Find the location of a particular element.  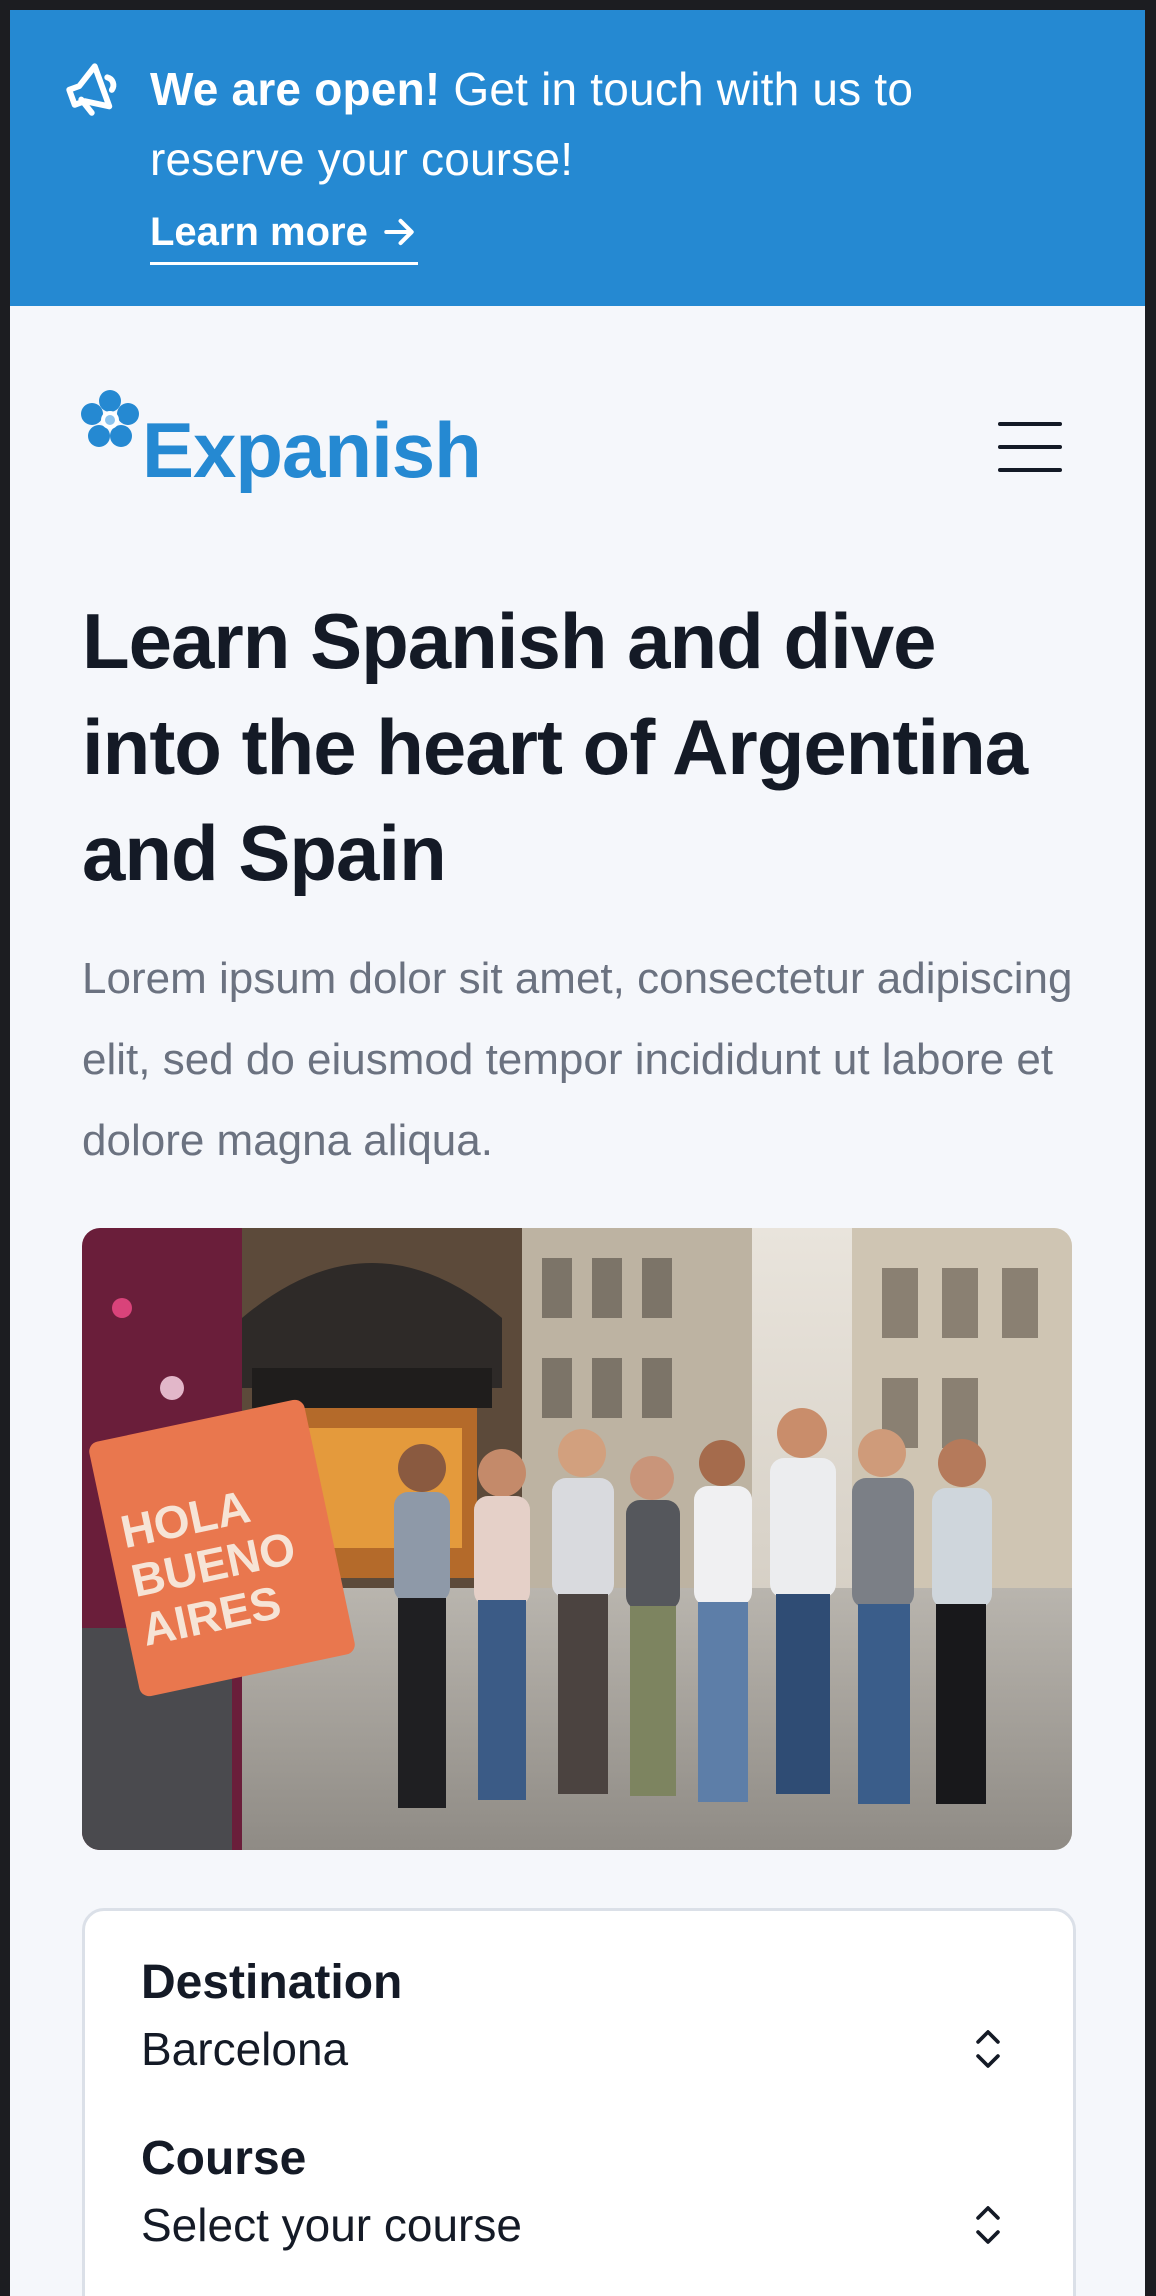

arrow-right-icon is located at coordinates (399, 232).